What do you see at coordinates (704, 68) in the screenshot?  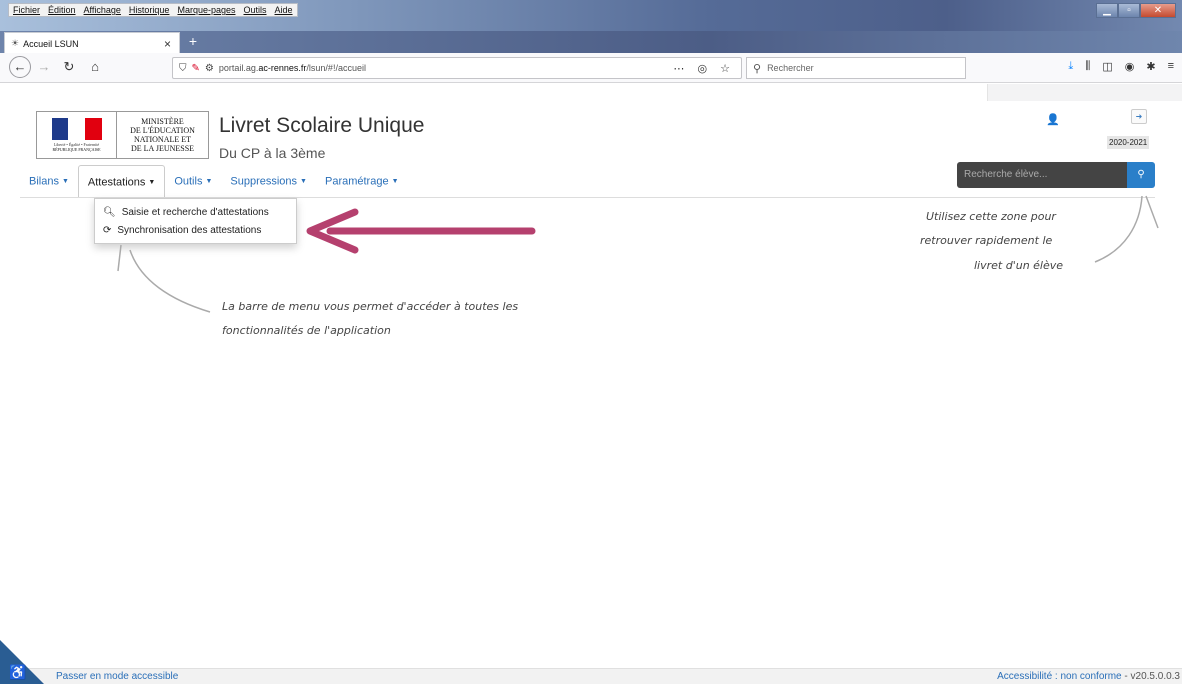 I see `page-actions-icons: ⋯ ◎ ☆` at bounding box center [704, 68].